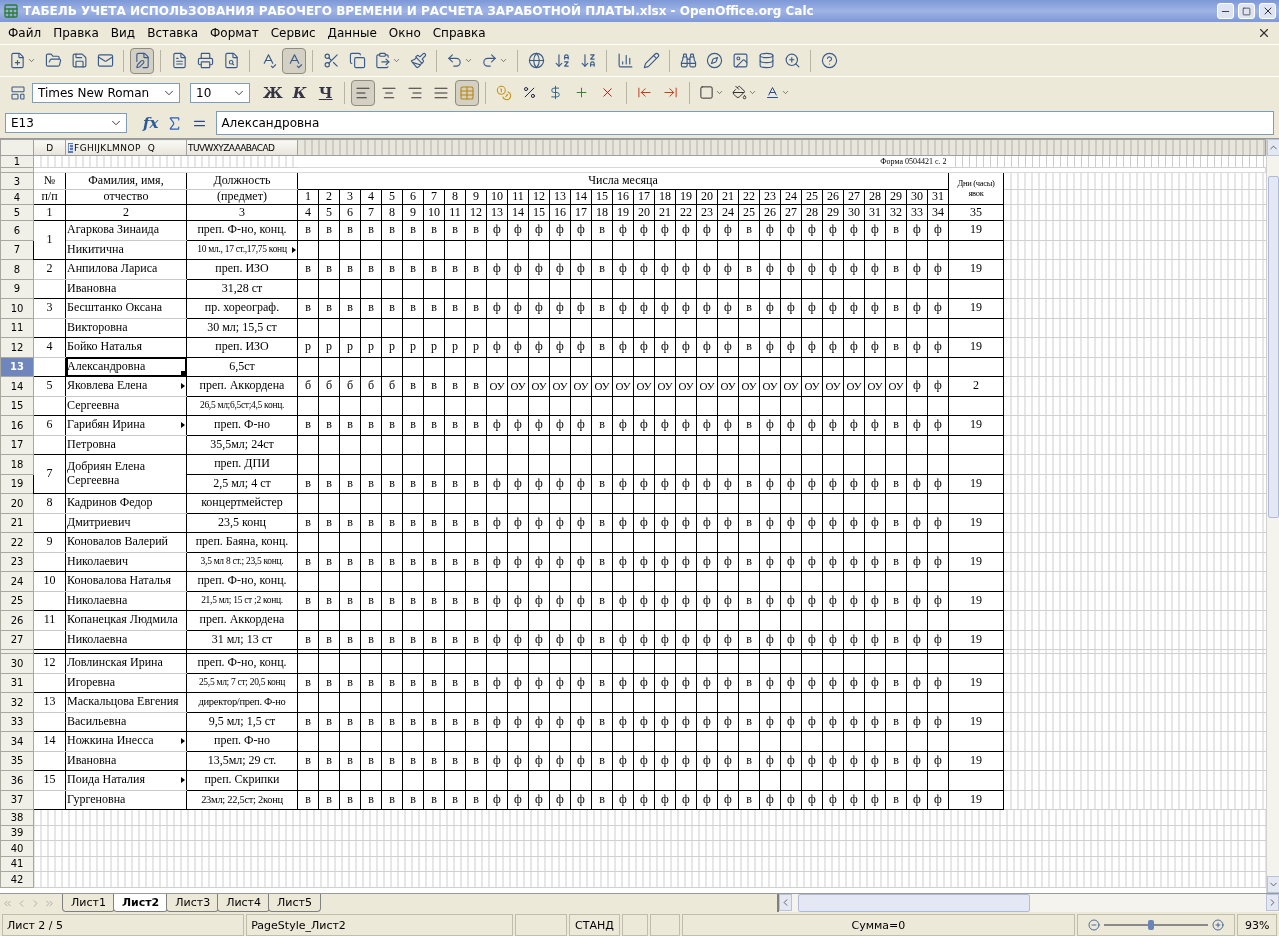  Describe the element at coordinates (195, 147) in the screenshot. I see `column-header: U` at that location.